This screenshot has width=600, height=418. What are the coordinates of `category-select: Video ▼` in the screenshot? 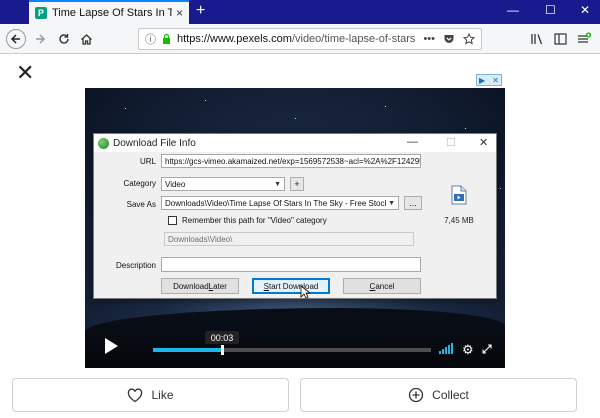 It's located at (223, 184).